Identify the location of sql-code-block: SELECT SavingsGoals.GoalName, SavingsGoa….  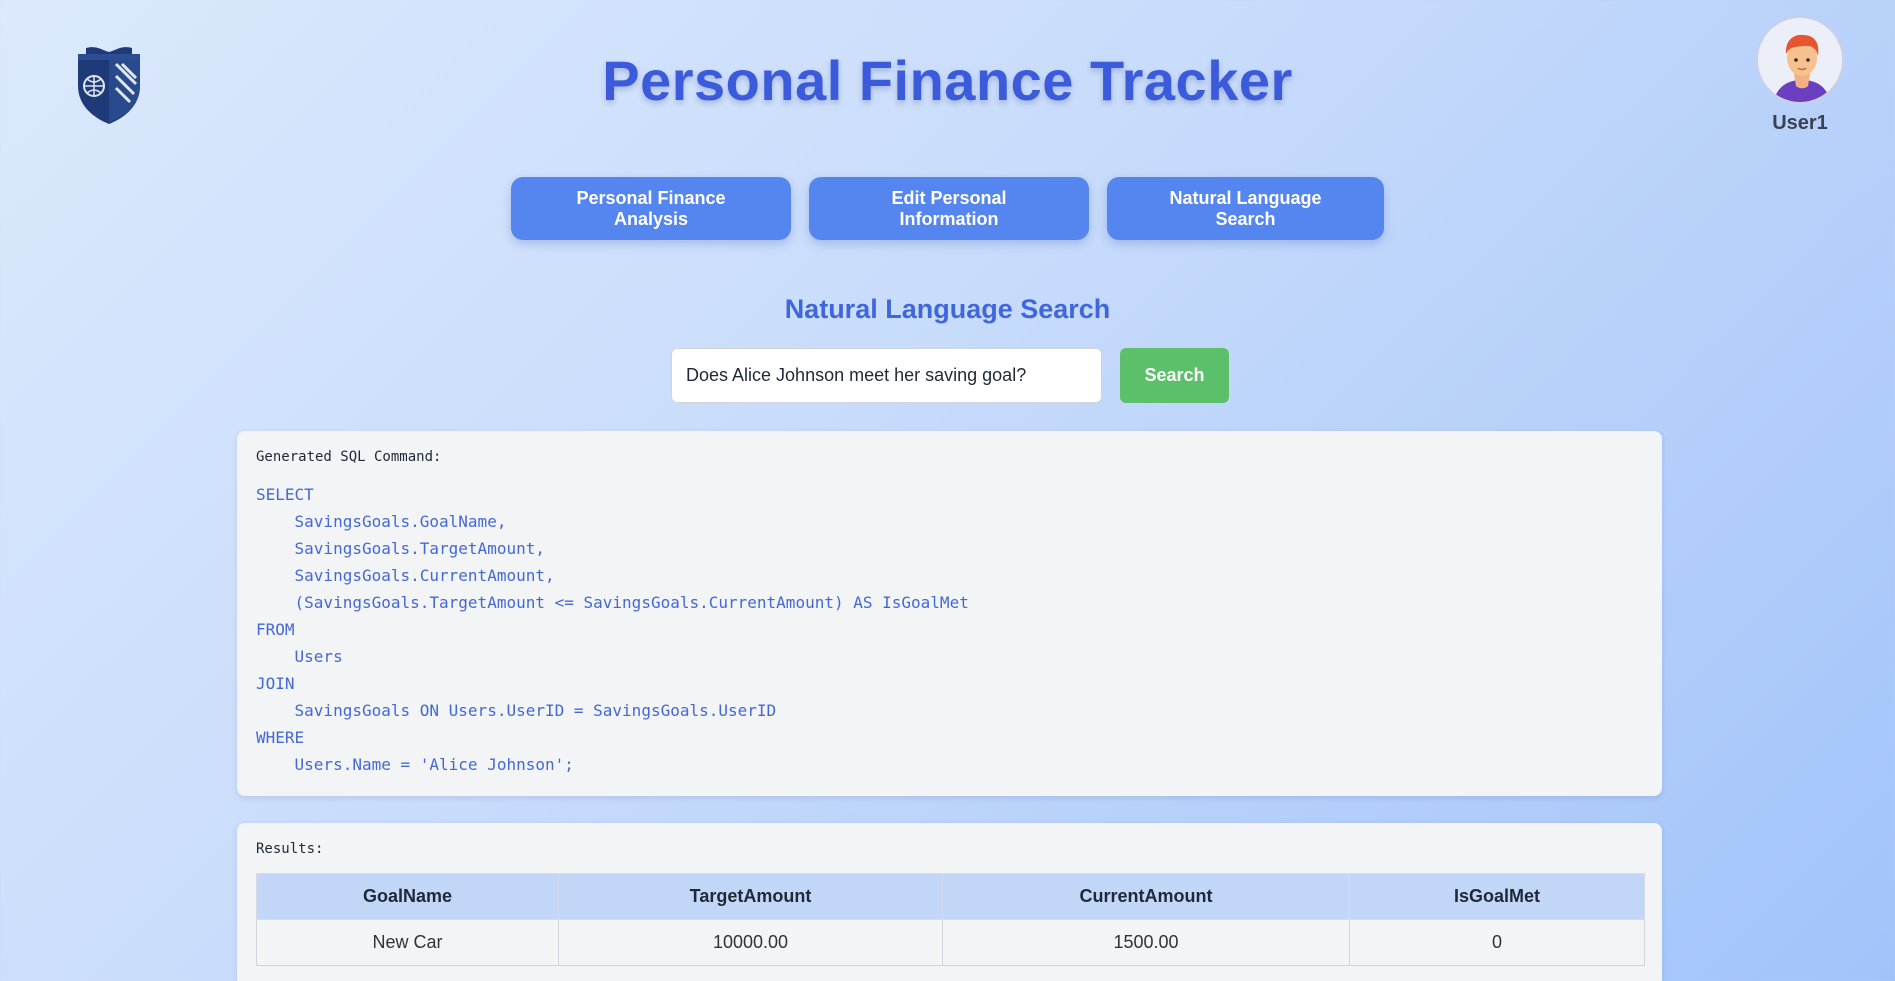
(612, 629).